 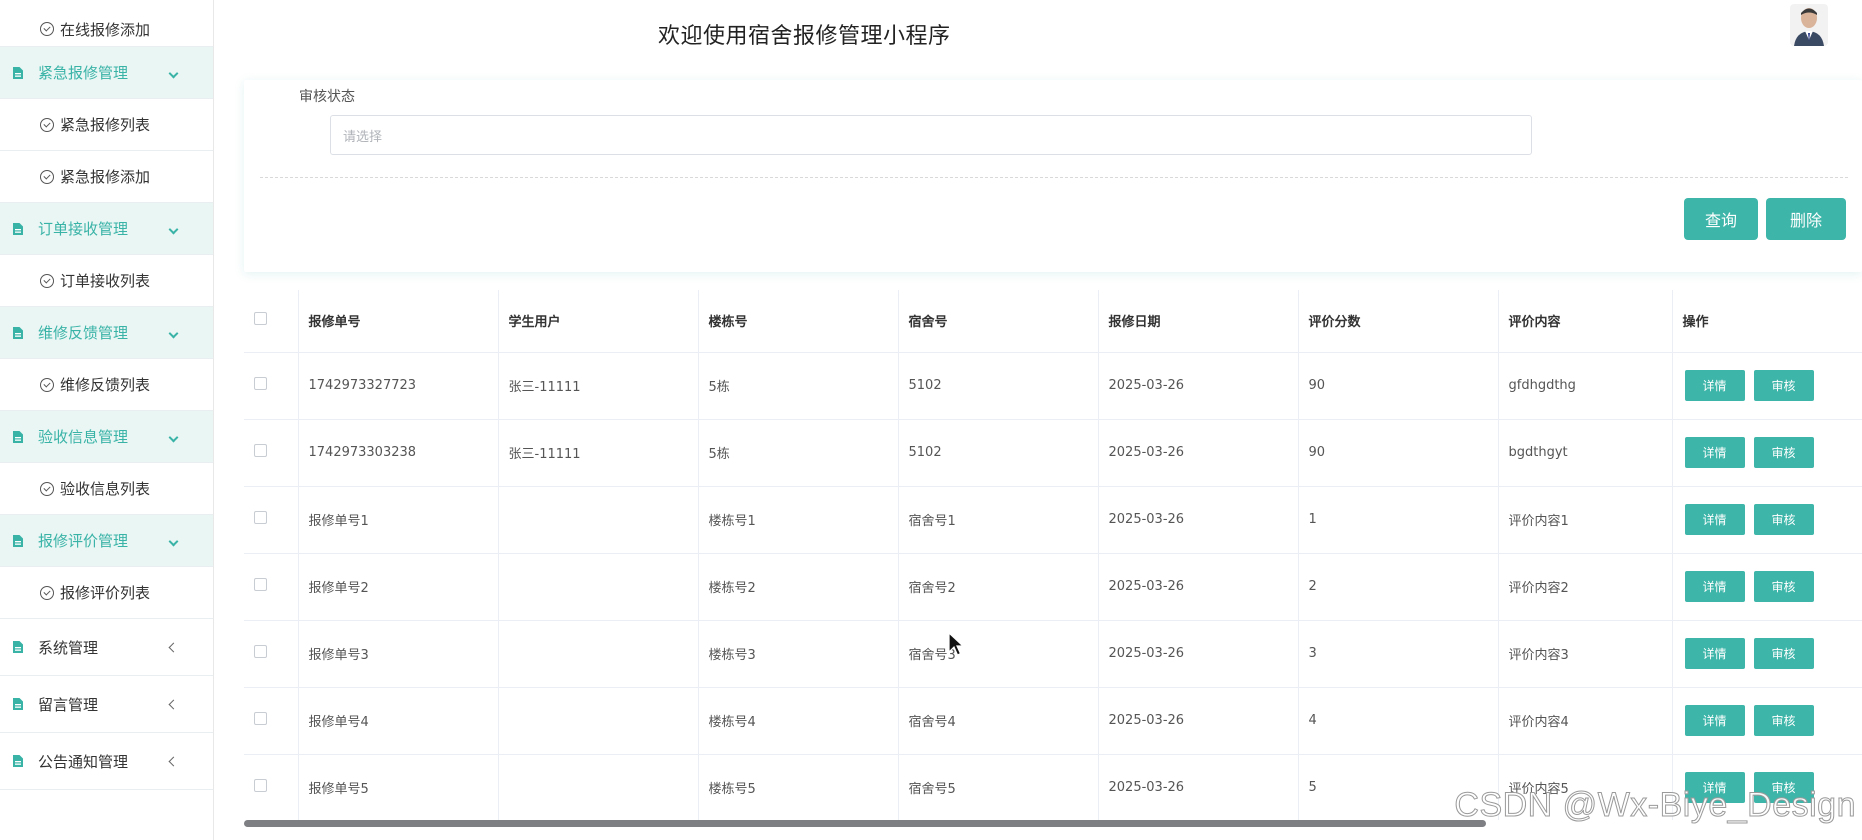 What do you see at coordinates (998, 787) in the screenshot?
I see `cell-room: 宿舍号5` at bounding box center [998, 787].